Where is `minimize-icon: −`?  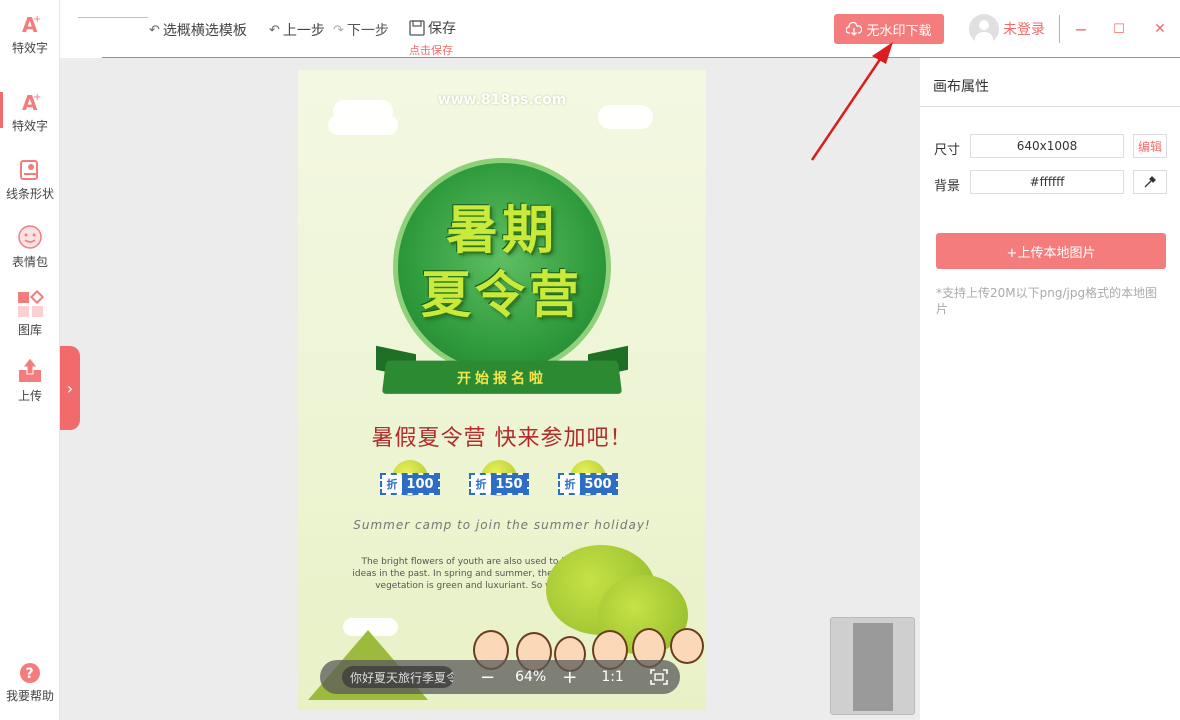 minimize-icon: − is located at coordinates (1081, 29).